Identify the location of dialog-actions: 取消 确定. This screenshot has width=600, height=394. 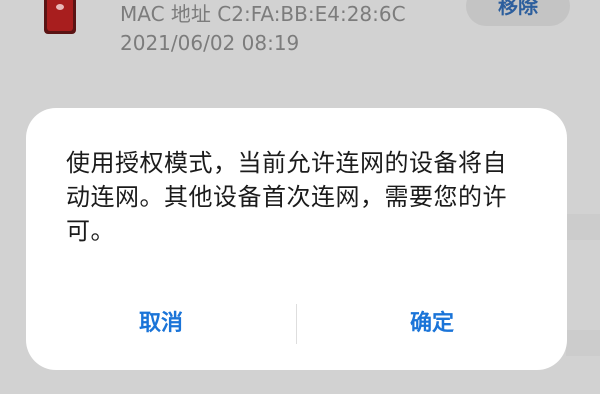
(296, 324).